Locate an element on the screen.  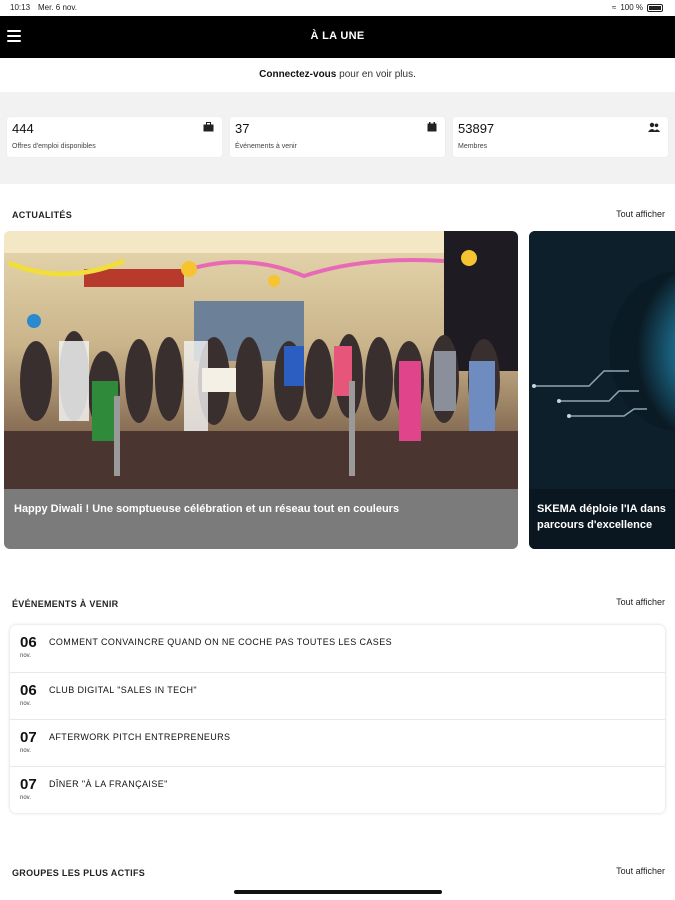
members-icon is located at coordinates (654, 128).